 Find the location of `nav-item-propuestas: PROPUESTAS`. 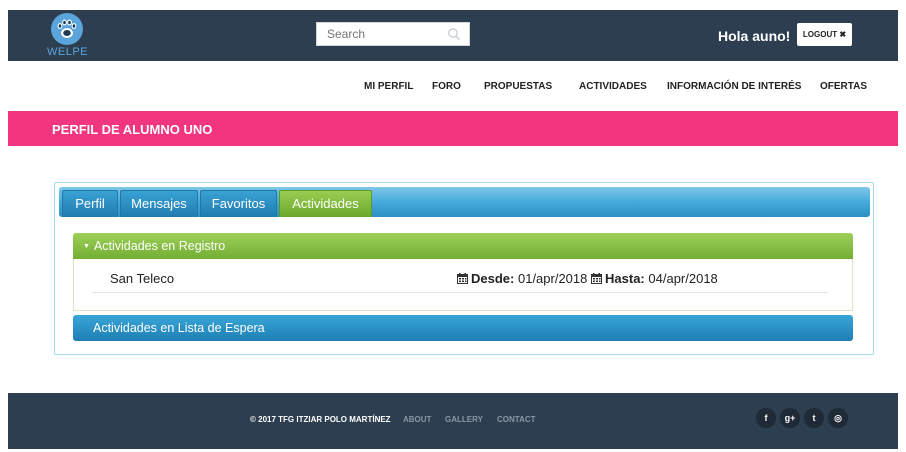

nav-item-propuestas: PROPUESTAS is located at coordinates (518, 86).